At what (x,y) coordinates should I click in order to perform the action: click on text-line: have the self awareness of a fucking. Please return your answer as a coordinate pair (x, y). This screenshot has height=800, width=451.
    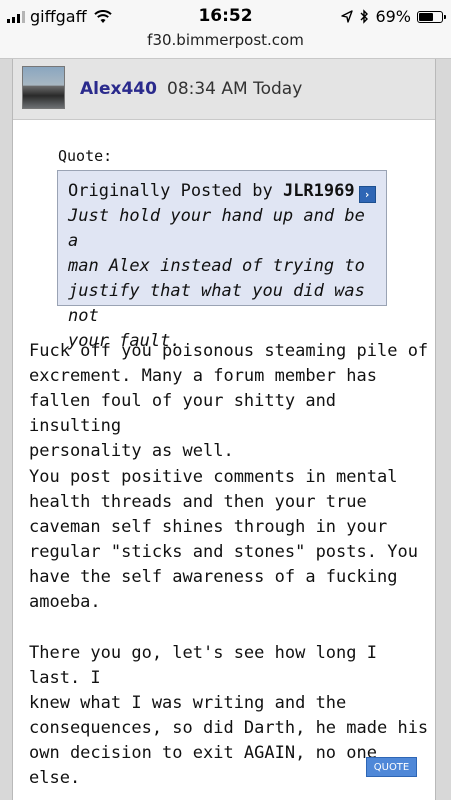
    Looking at the image, I should click on (213, 577).